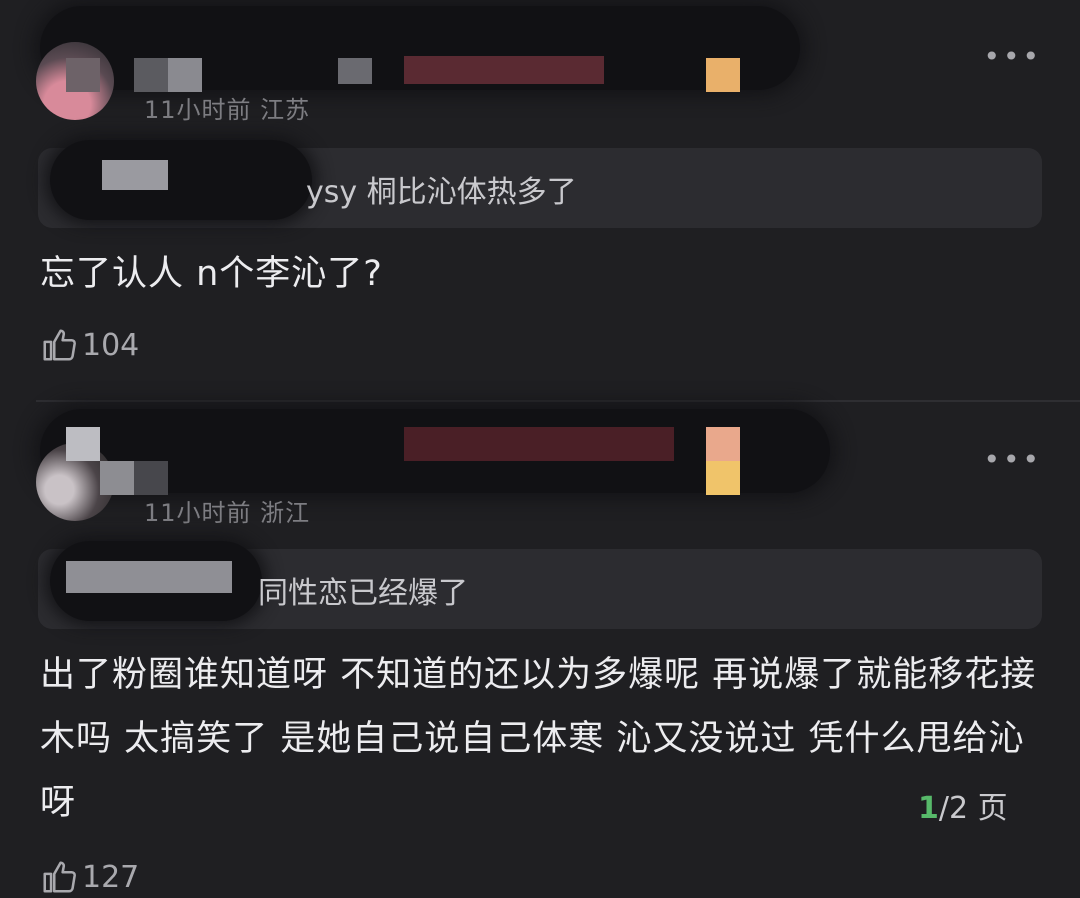 Image resolution: width=1080 pixels, height=898 pixels. Describe the element at coordinates (111, 345) in the screenshot. I see `like-count: 104` at that location.